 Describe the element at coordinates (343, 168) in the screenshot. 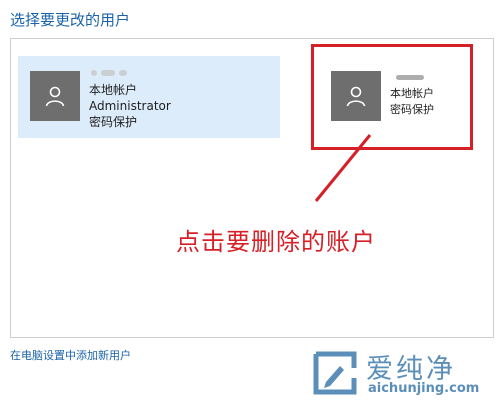

I see `pointer-line` at that location.